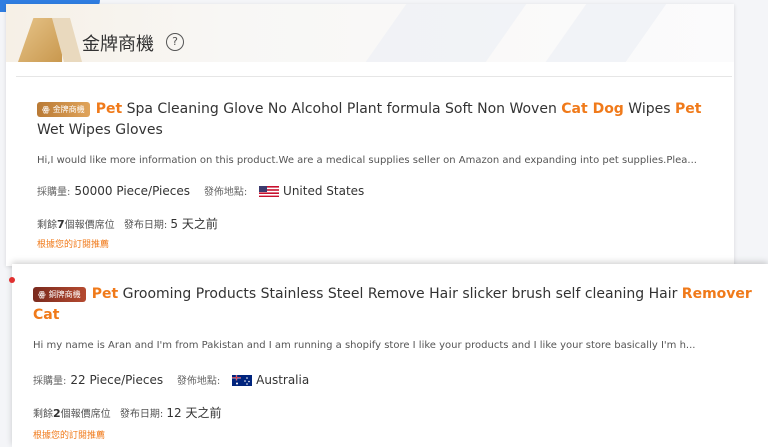  What do you see at coordinates (649, 109) in the screenshot?
I see `title-text: Wipes` at bounding box center [649, 109].